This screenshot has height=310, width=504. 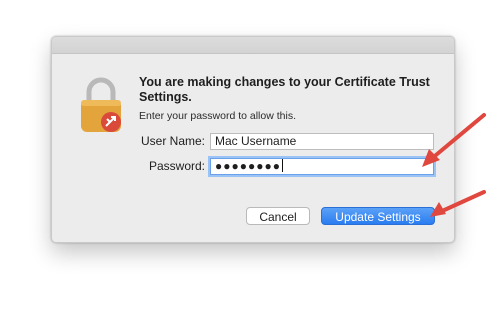 I want to click on text-caret, so click(x=282, y=165).